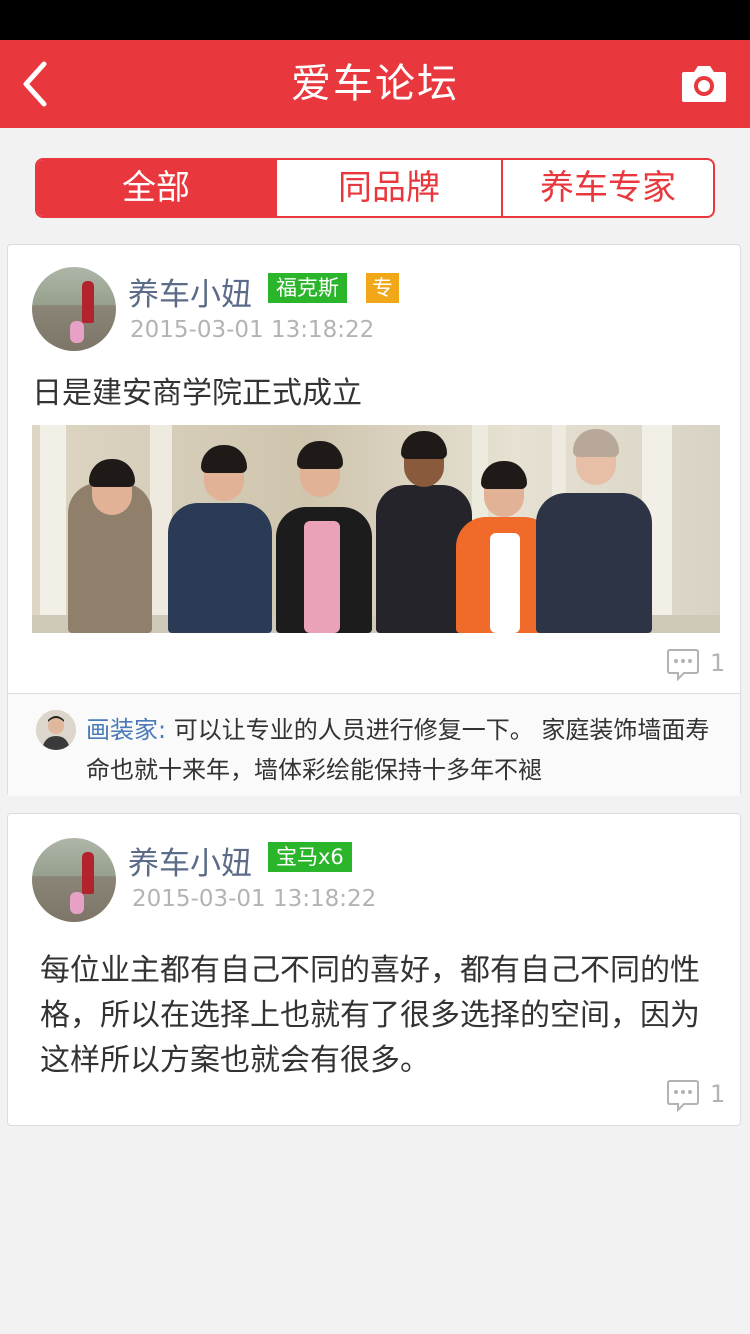  What do you see at coordinates (376, 529) in the screenshot?
I see `post-photo` at bounding box center [376, 529].